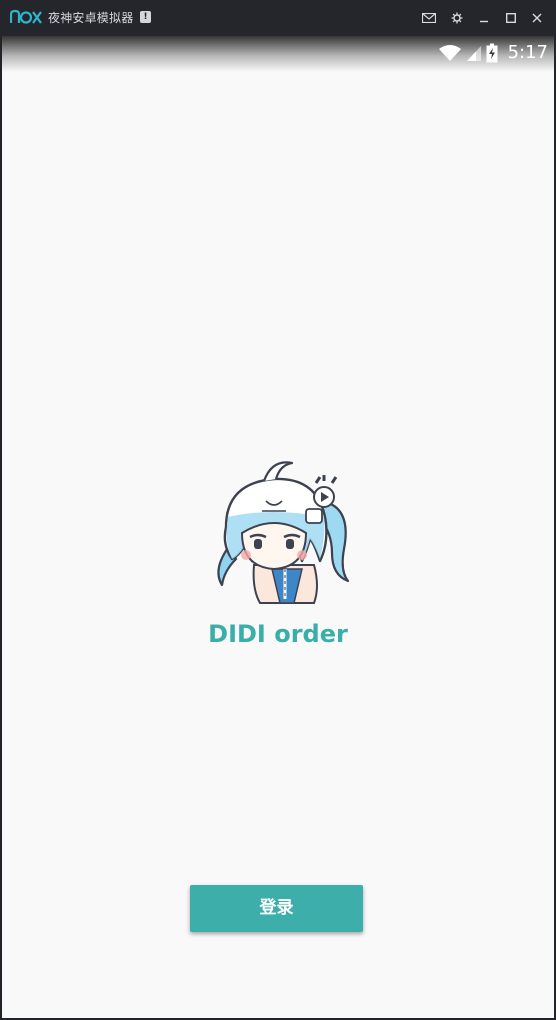  Describe the element at coordinates (457, 18) in the screenshot. I see `settings-gear-icon` at that location.